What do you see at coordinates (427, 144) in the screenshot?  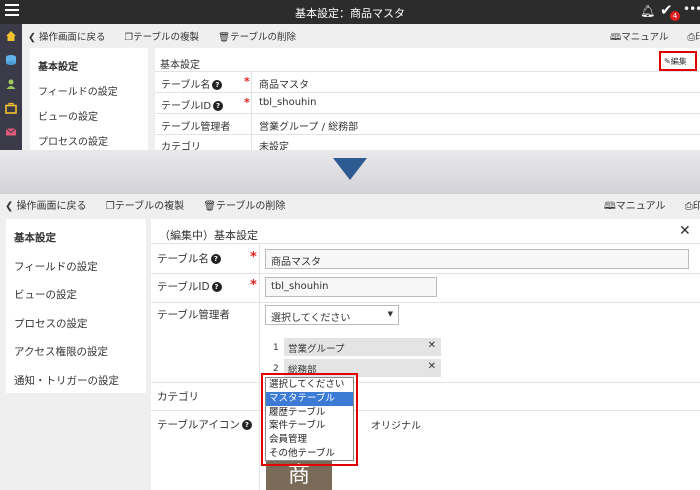 I see `row-category: カテゴリ 未設定` at bounding box center [427, 144].